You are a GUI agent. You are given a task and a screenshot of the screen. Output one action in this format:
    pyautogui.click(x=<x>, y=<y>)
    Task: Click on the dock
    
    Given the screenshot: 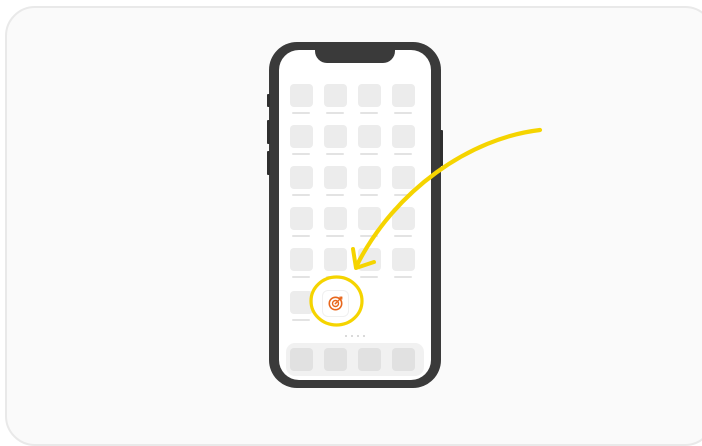 What is the action you would take?
    pyautogui.click(x=355, y=359)
    